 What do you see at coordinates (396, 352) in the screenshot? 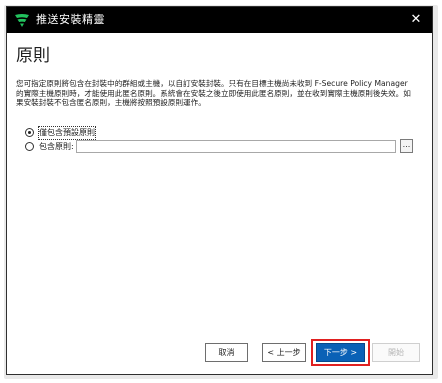
I see `start-button: 開始` at bounding box center [396, 352].